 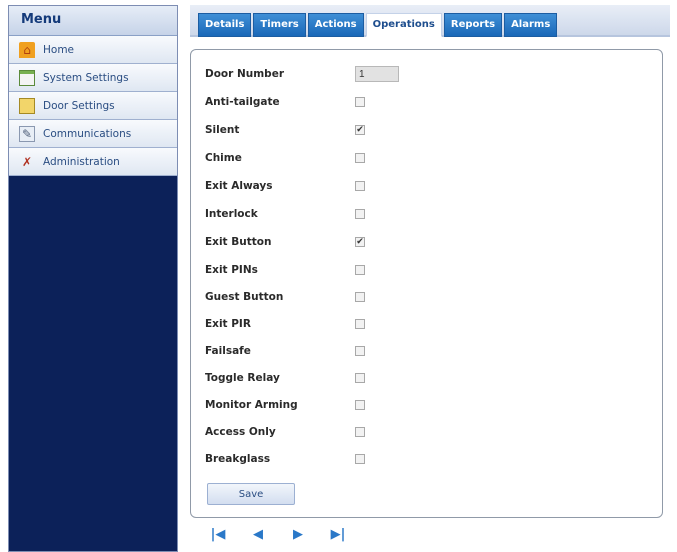 I want to click on option-row: Exit Always, so click(x=285, y=186).